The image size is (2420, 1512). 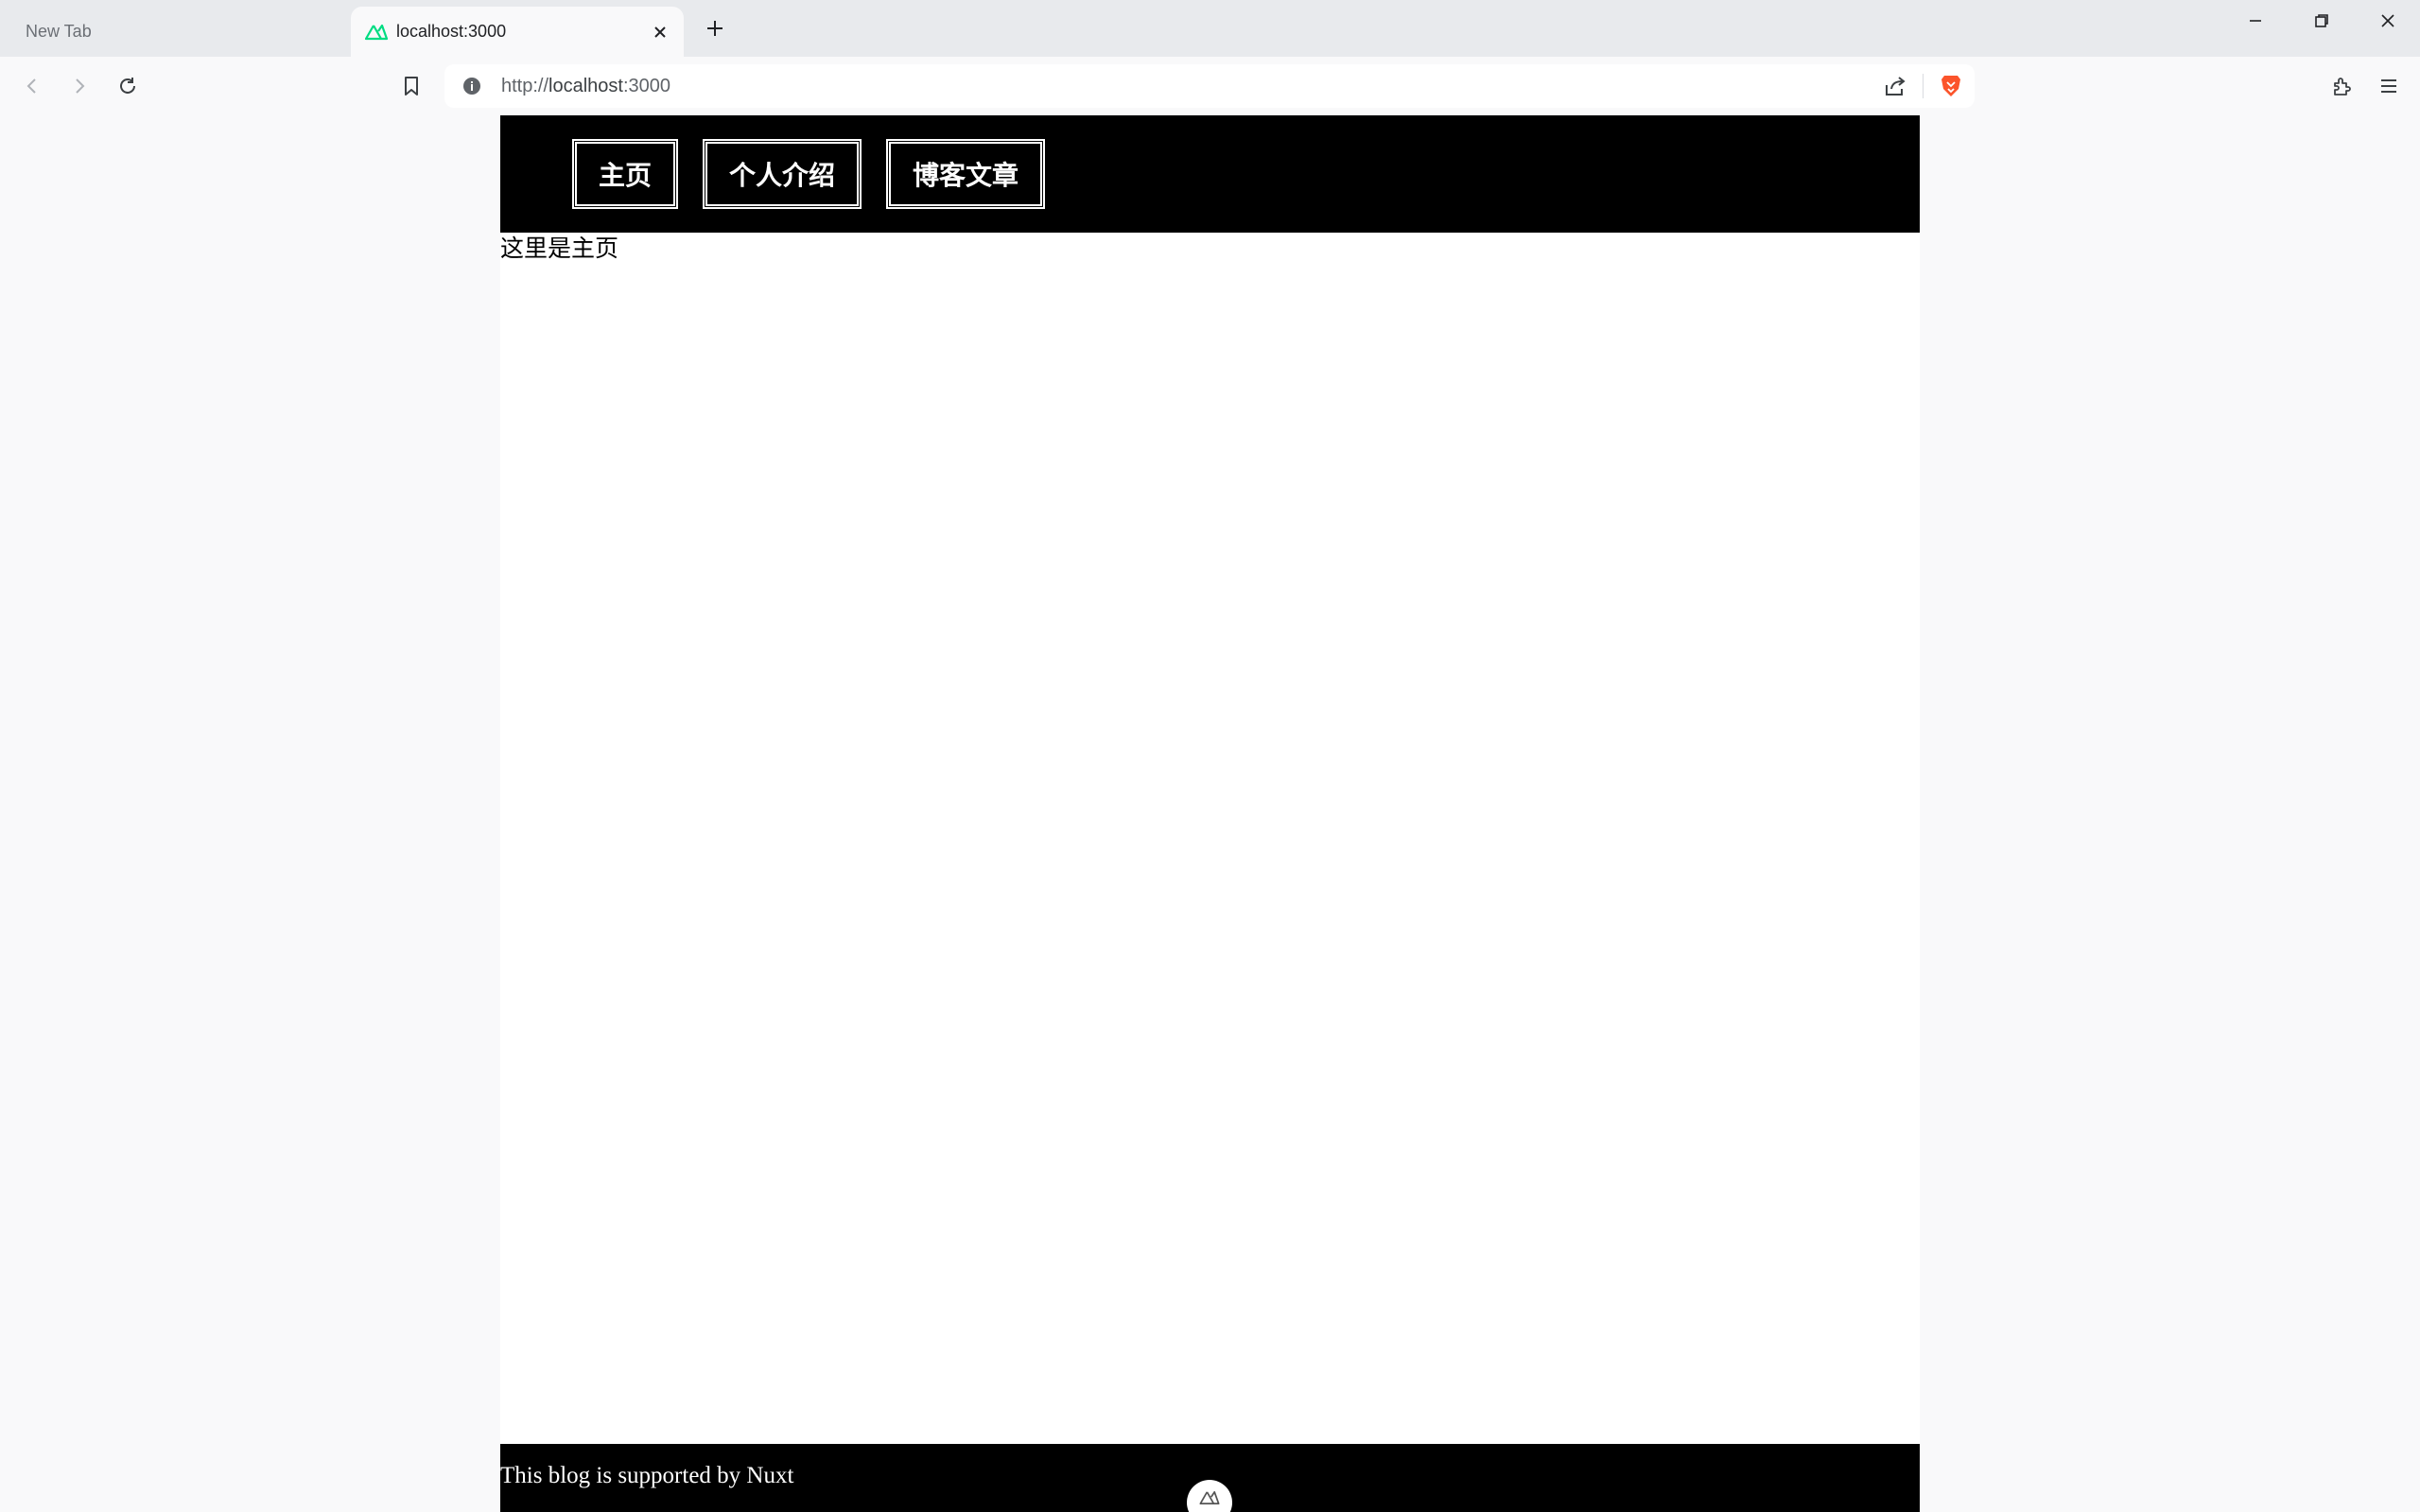 I want to click on site-info-icon, so click(x=472, y=86).